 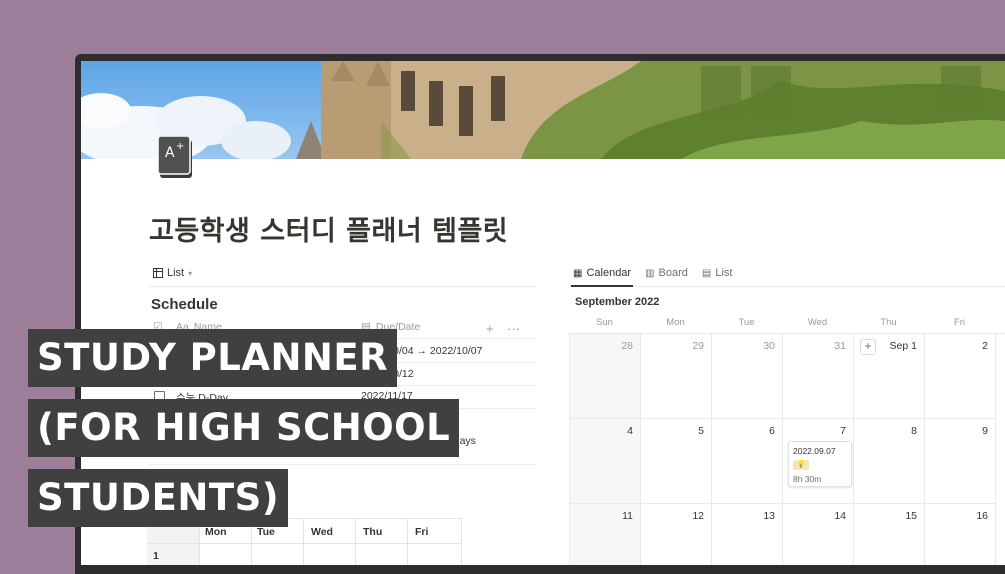 I want to click on add-event-button: +, so click(x=868, y=347).